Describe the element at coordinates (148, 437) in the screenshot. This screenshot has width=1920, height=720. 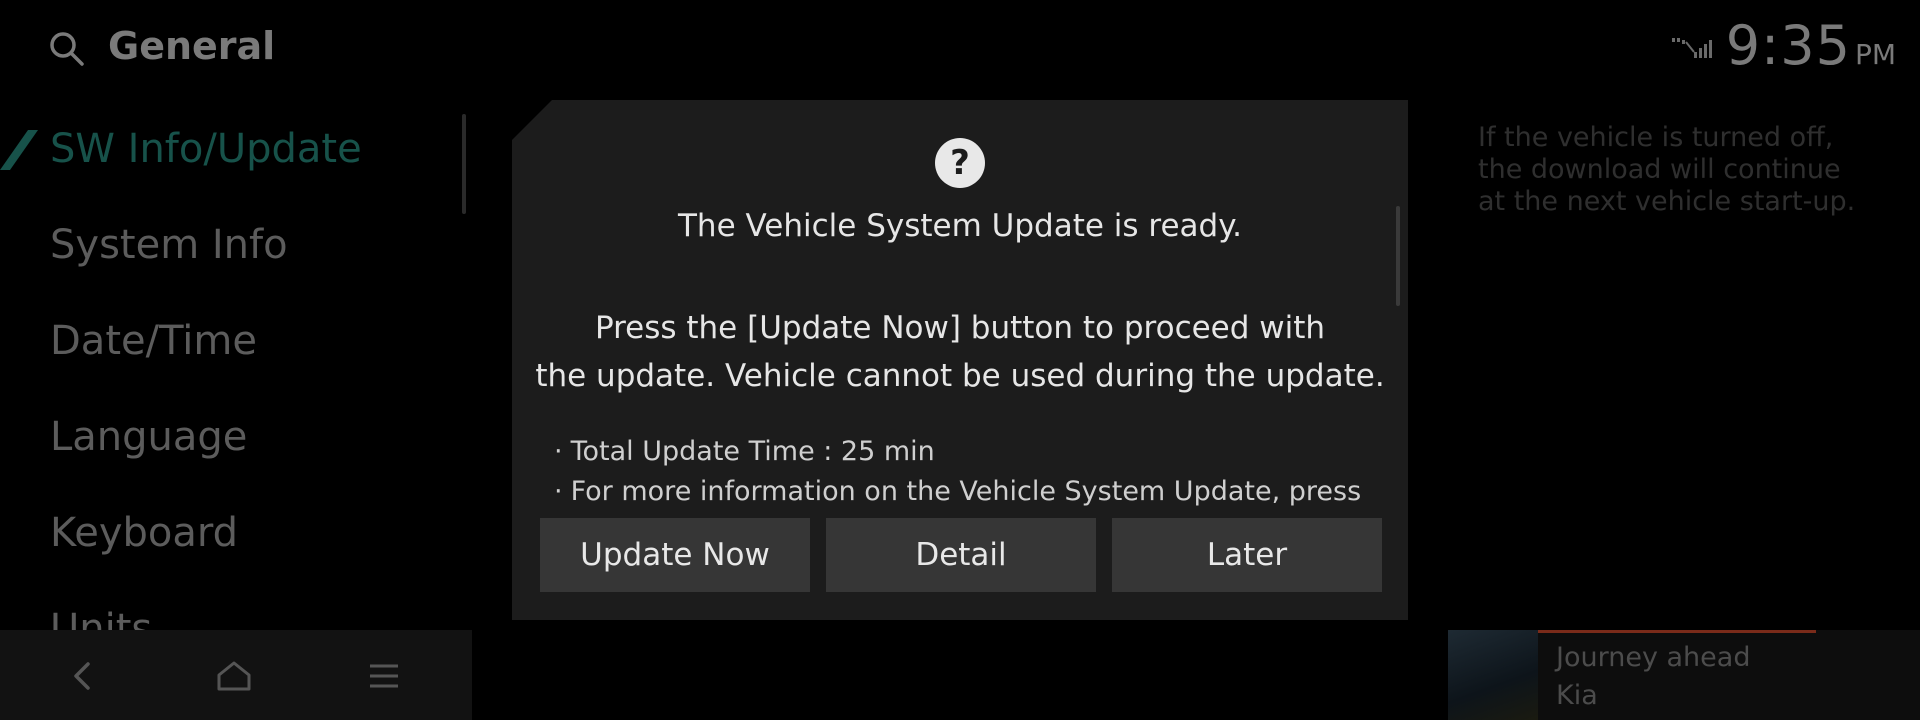
I see `sidebar-item-language: Language` at that location.